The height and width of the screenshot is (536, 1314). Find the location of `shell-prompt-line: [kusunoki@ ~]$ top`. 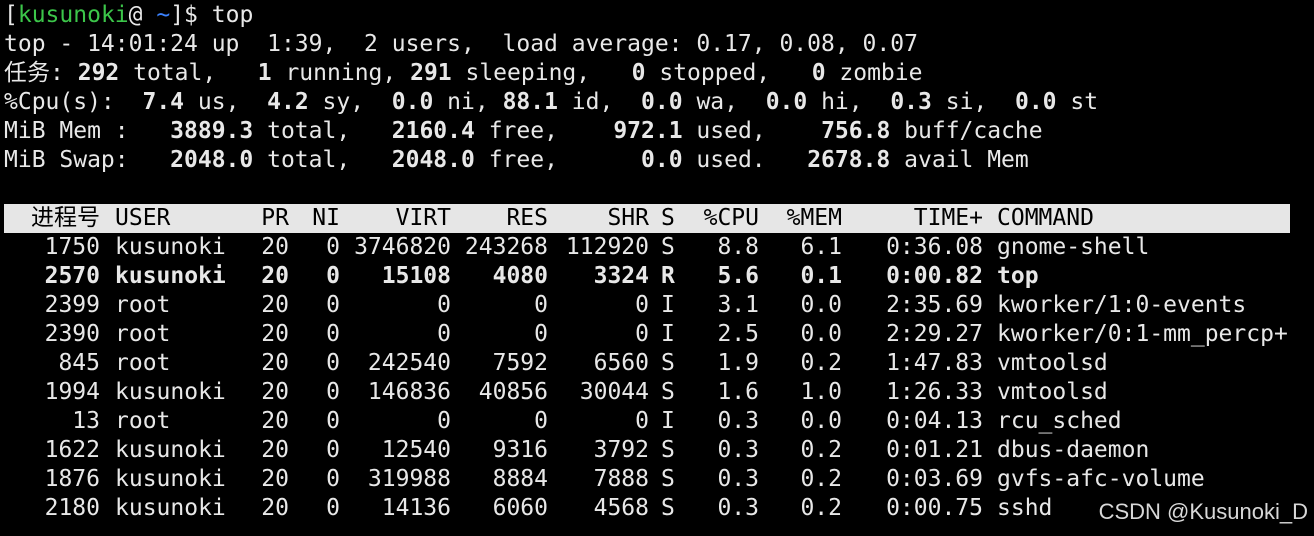

shell-prompt-line: [kusunoki@ ~]$ top is located at coordinates (657, 15).